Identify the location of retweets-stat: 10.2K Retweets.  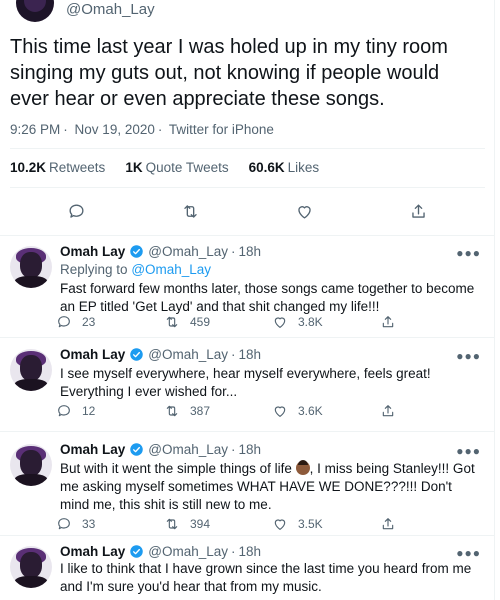
(57, 167).